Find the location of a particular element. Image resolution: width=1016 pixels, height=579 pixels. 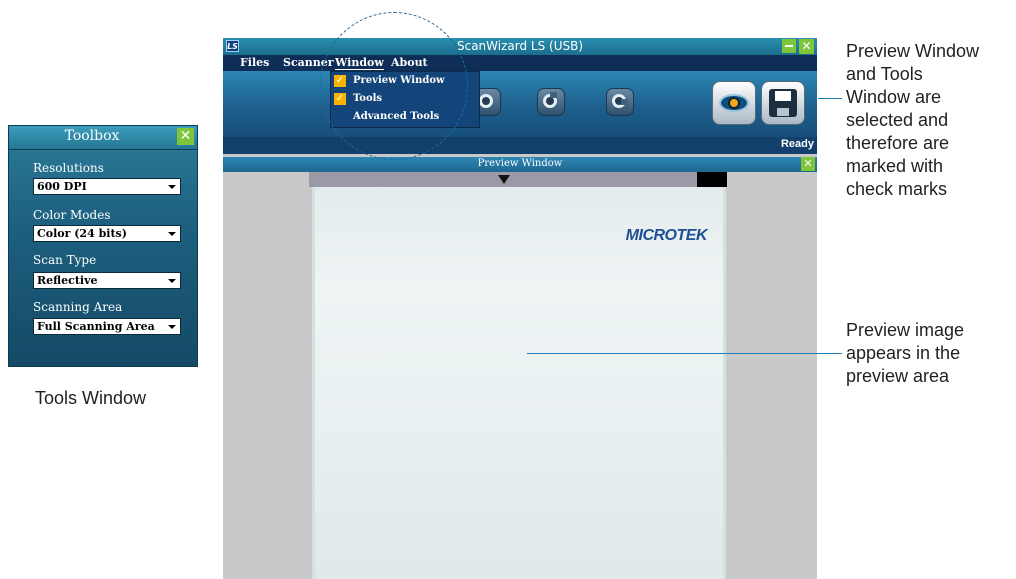

highlight-circle is located at coordinates (394, 86).